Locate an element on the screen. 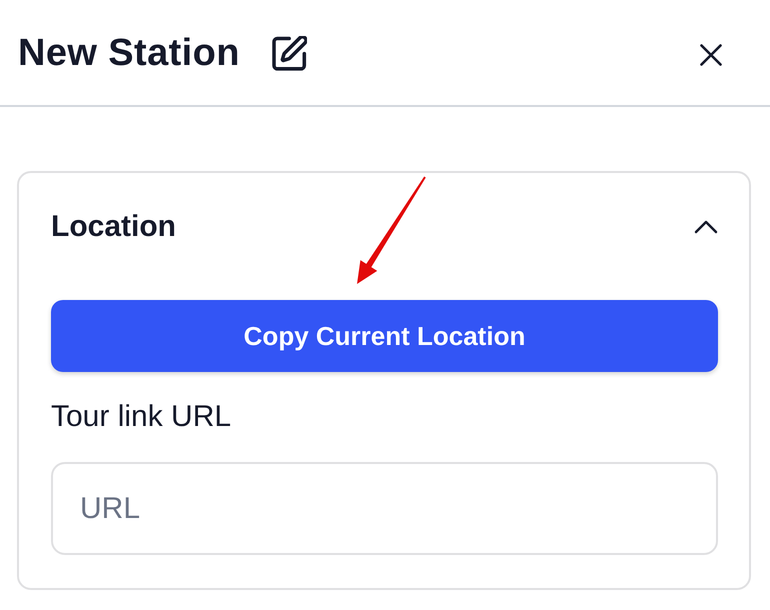 This screenshot has height=610, width=770. copy-location-button: Copy Current Location is located at coordinates (384, 336).